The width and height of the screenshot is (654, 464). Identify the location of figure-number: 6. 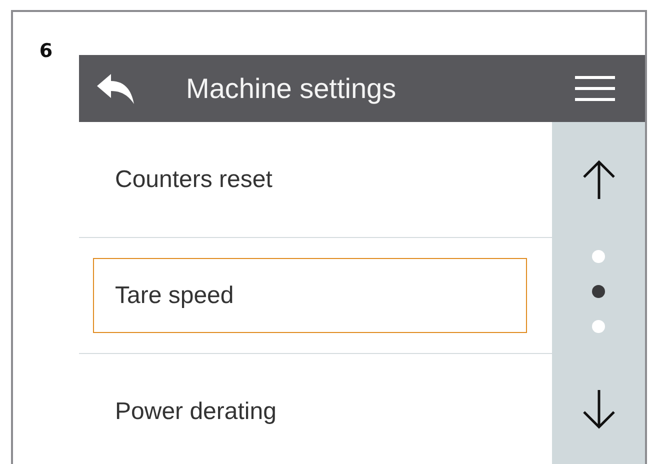
(46, 51).